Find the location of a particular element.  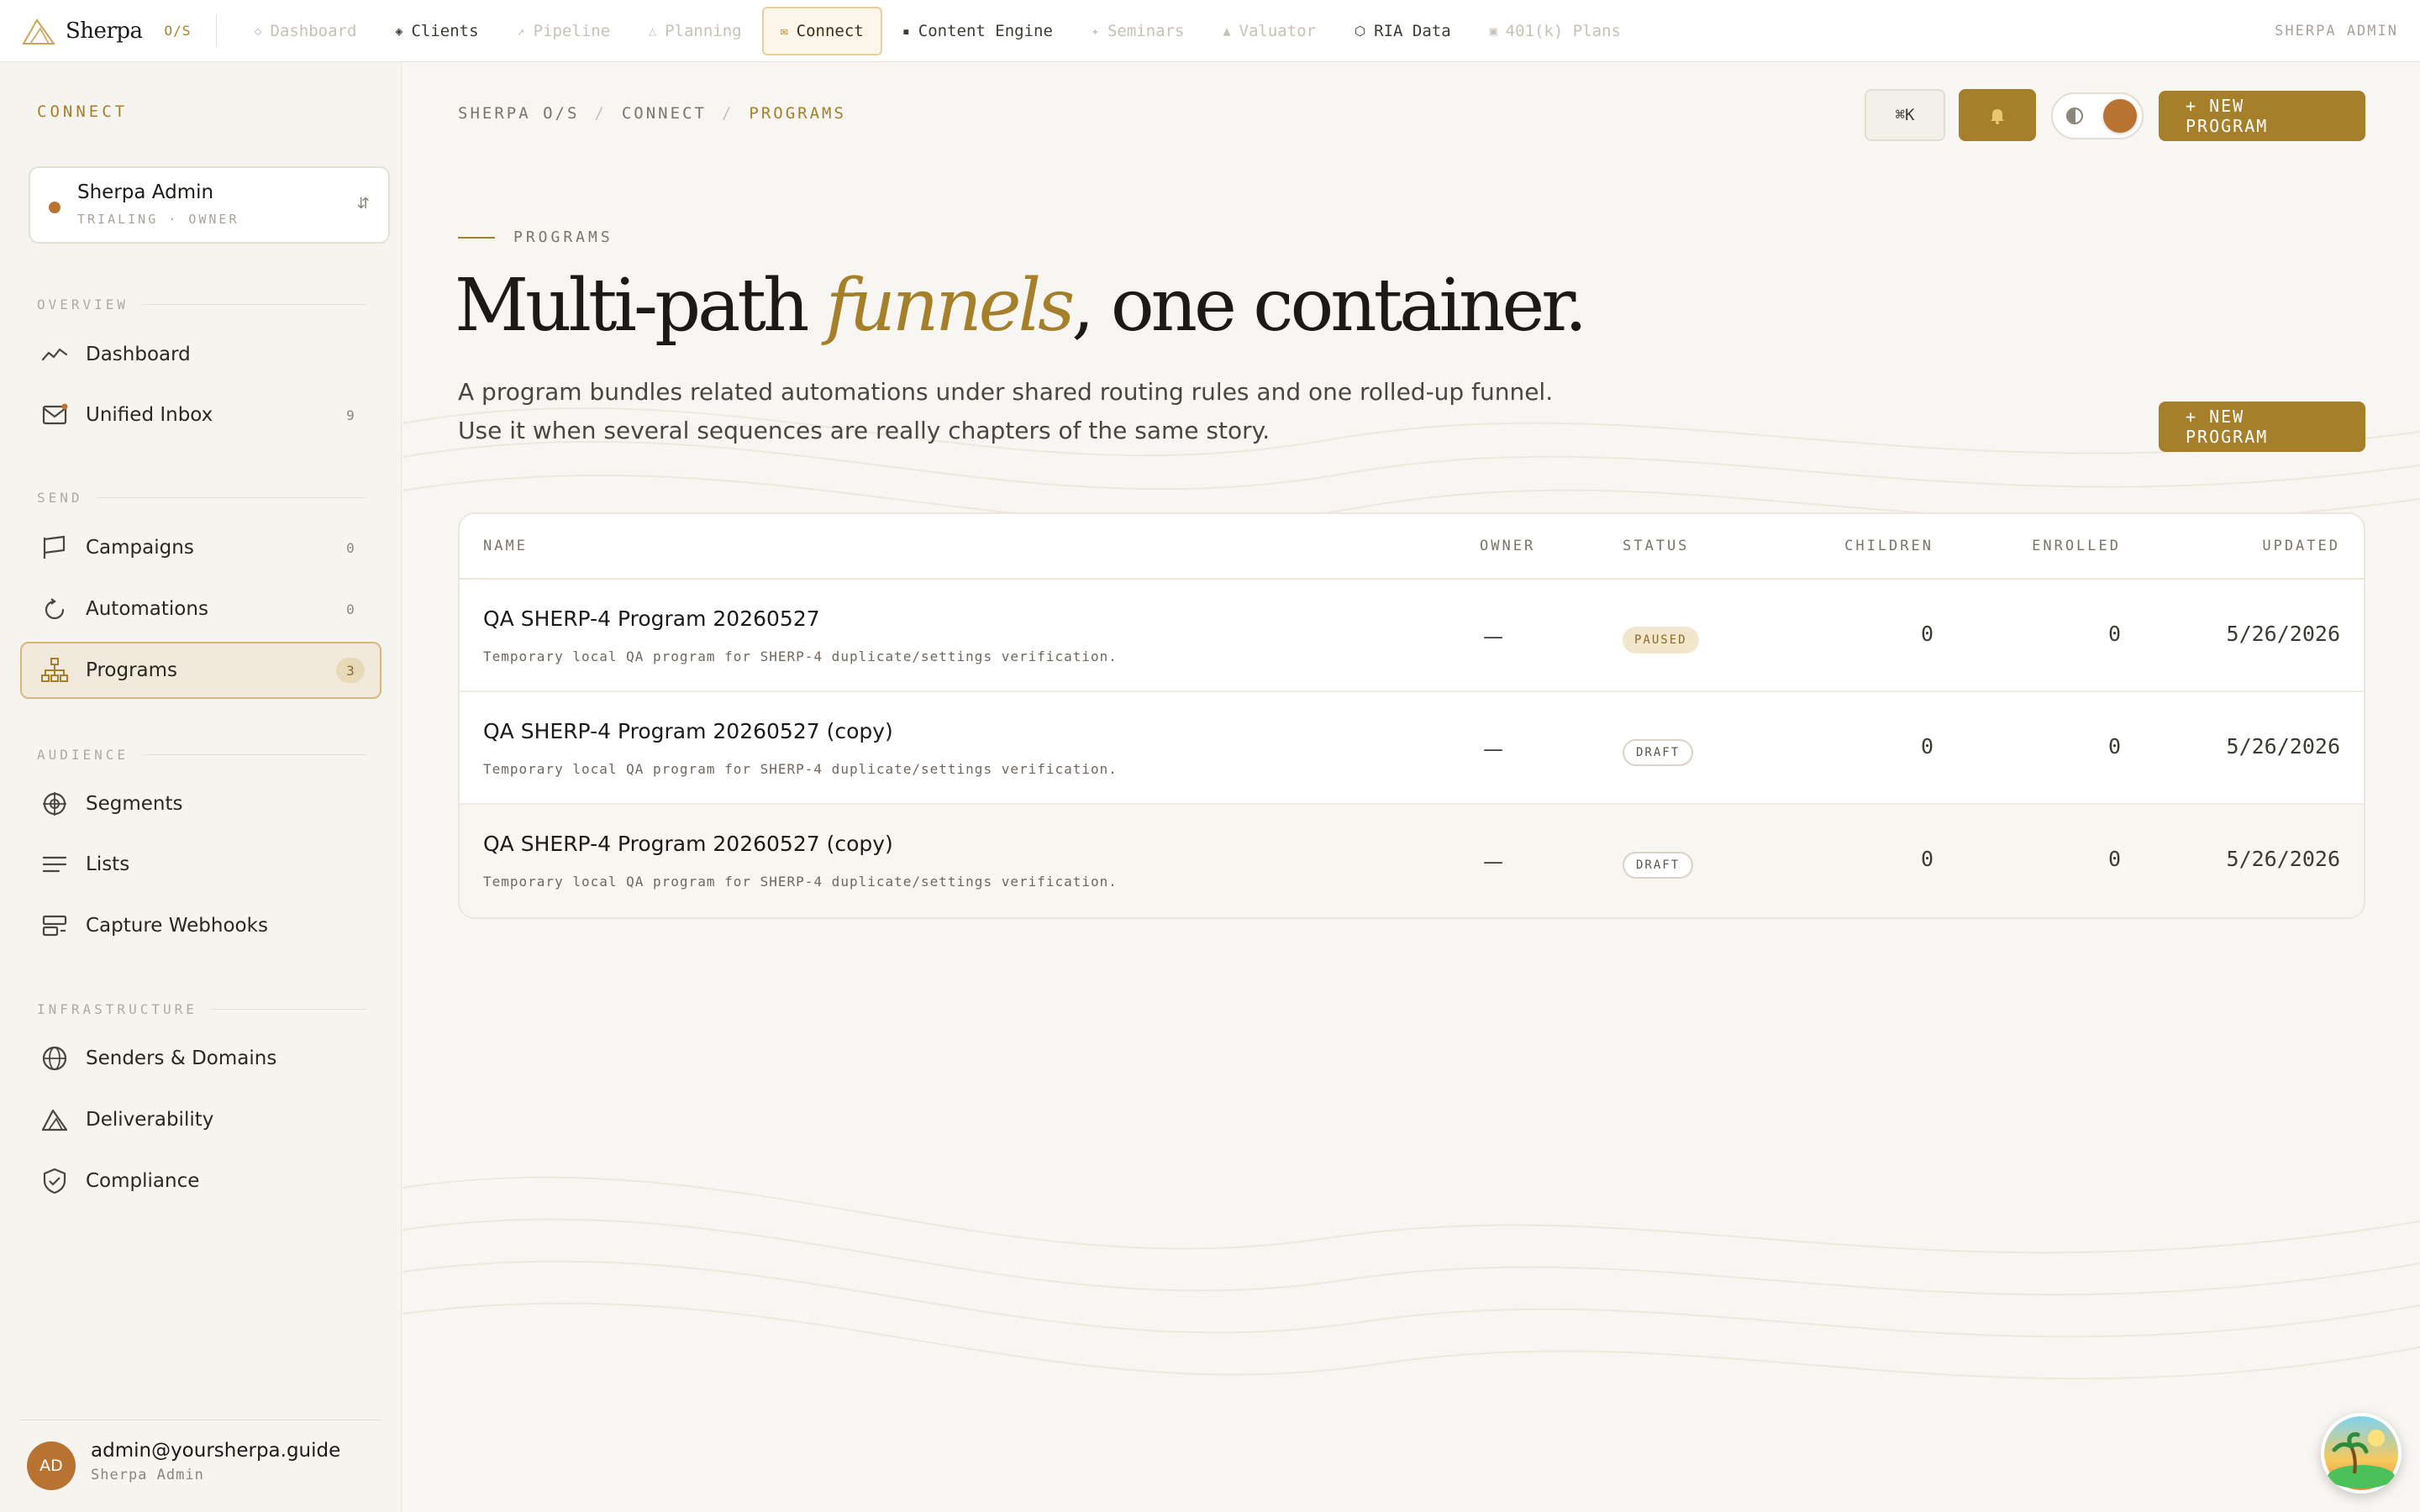

column-header-updated: UPDATED is located at coordinates (2301, 546).